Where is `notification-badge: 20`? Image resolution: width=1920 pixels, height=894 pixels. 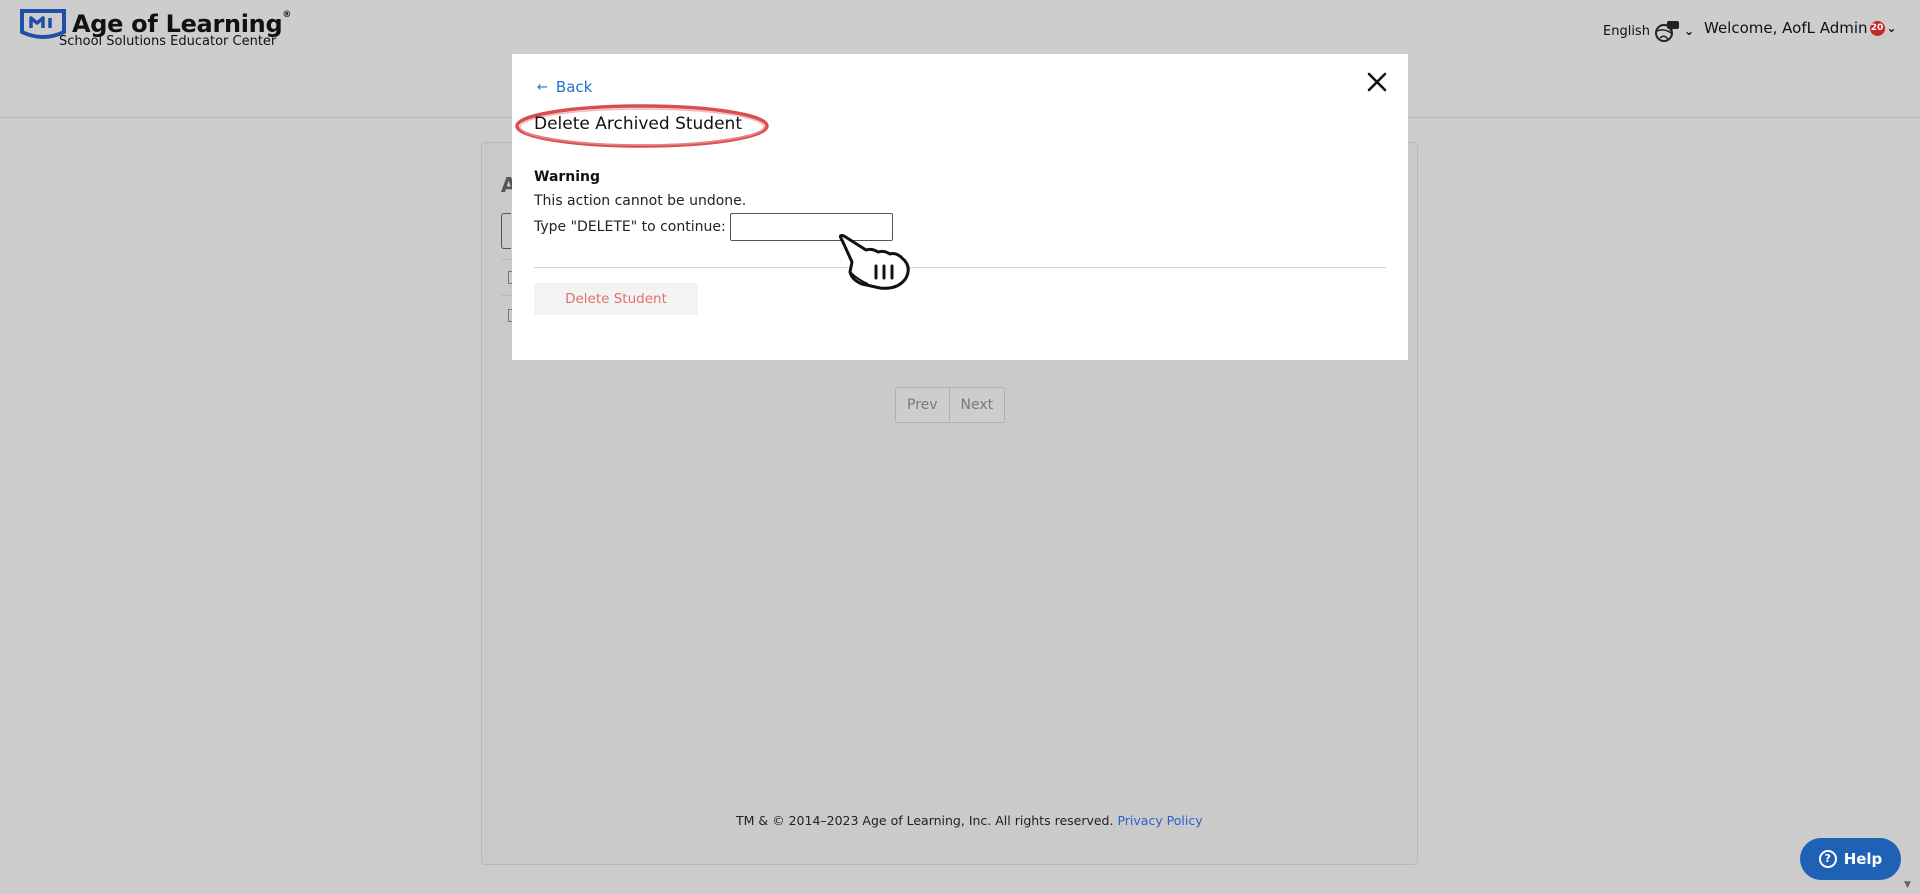 notification-badge: 20 is located at coordinates (1877, 28).